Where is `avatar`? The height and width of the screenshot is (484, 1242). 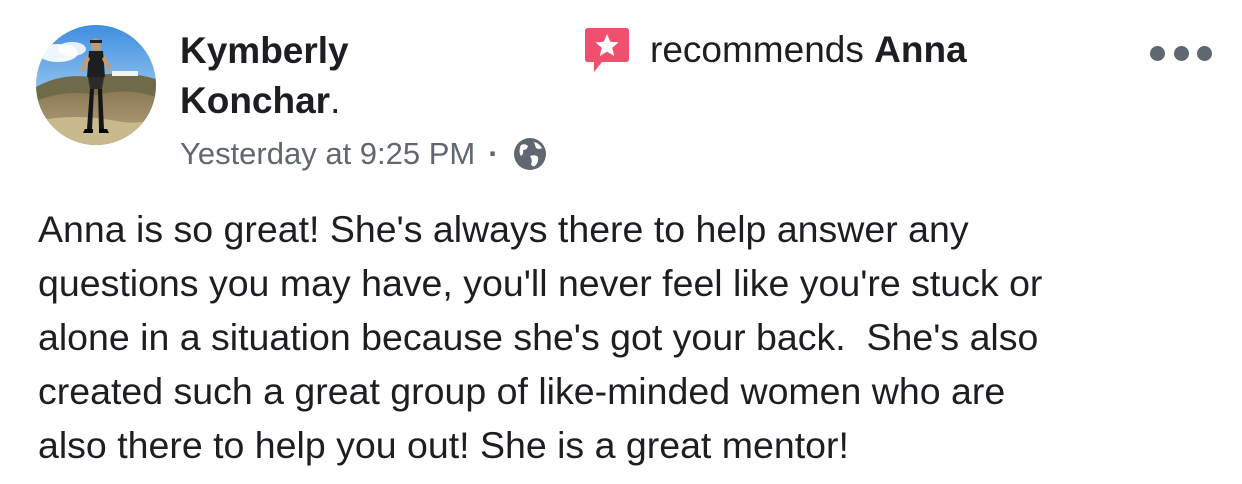
avatar is located at coordinates (96, 85).